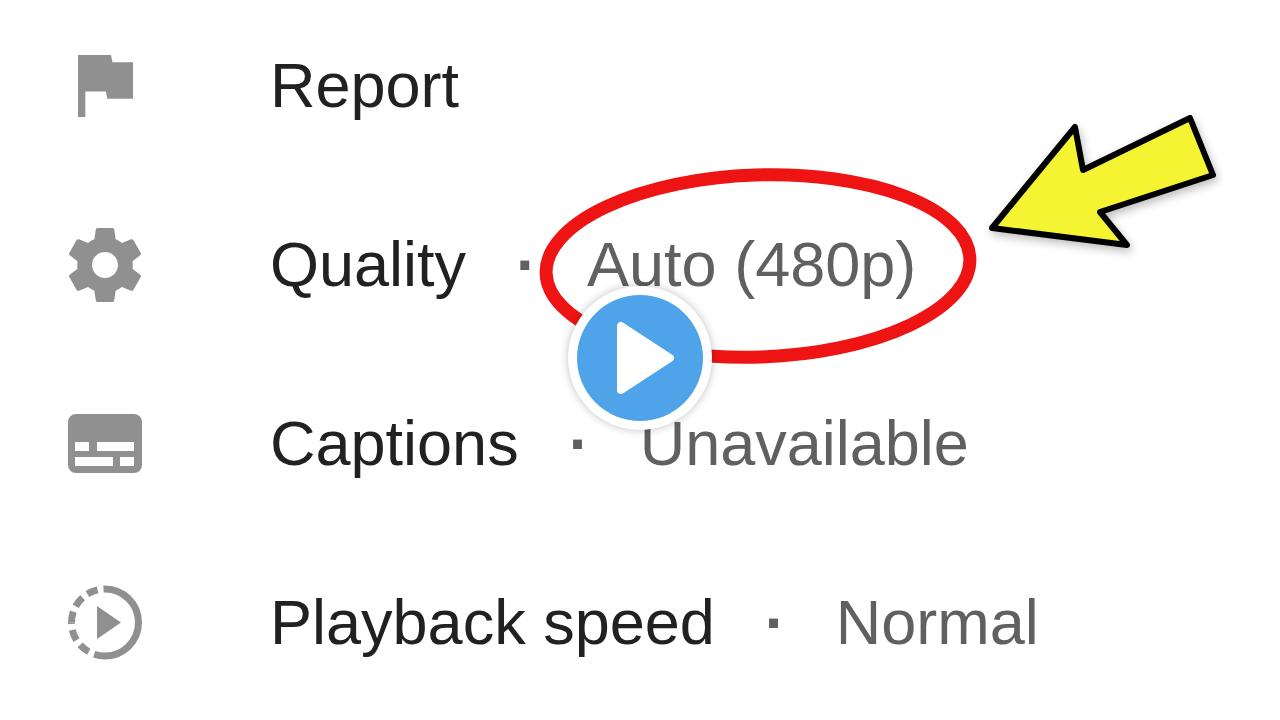  I want to click on setting-value: Normal, so click(937, 622).